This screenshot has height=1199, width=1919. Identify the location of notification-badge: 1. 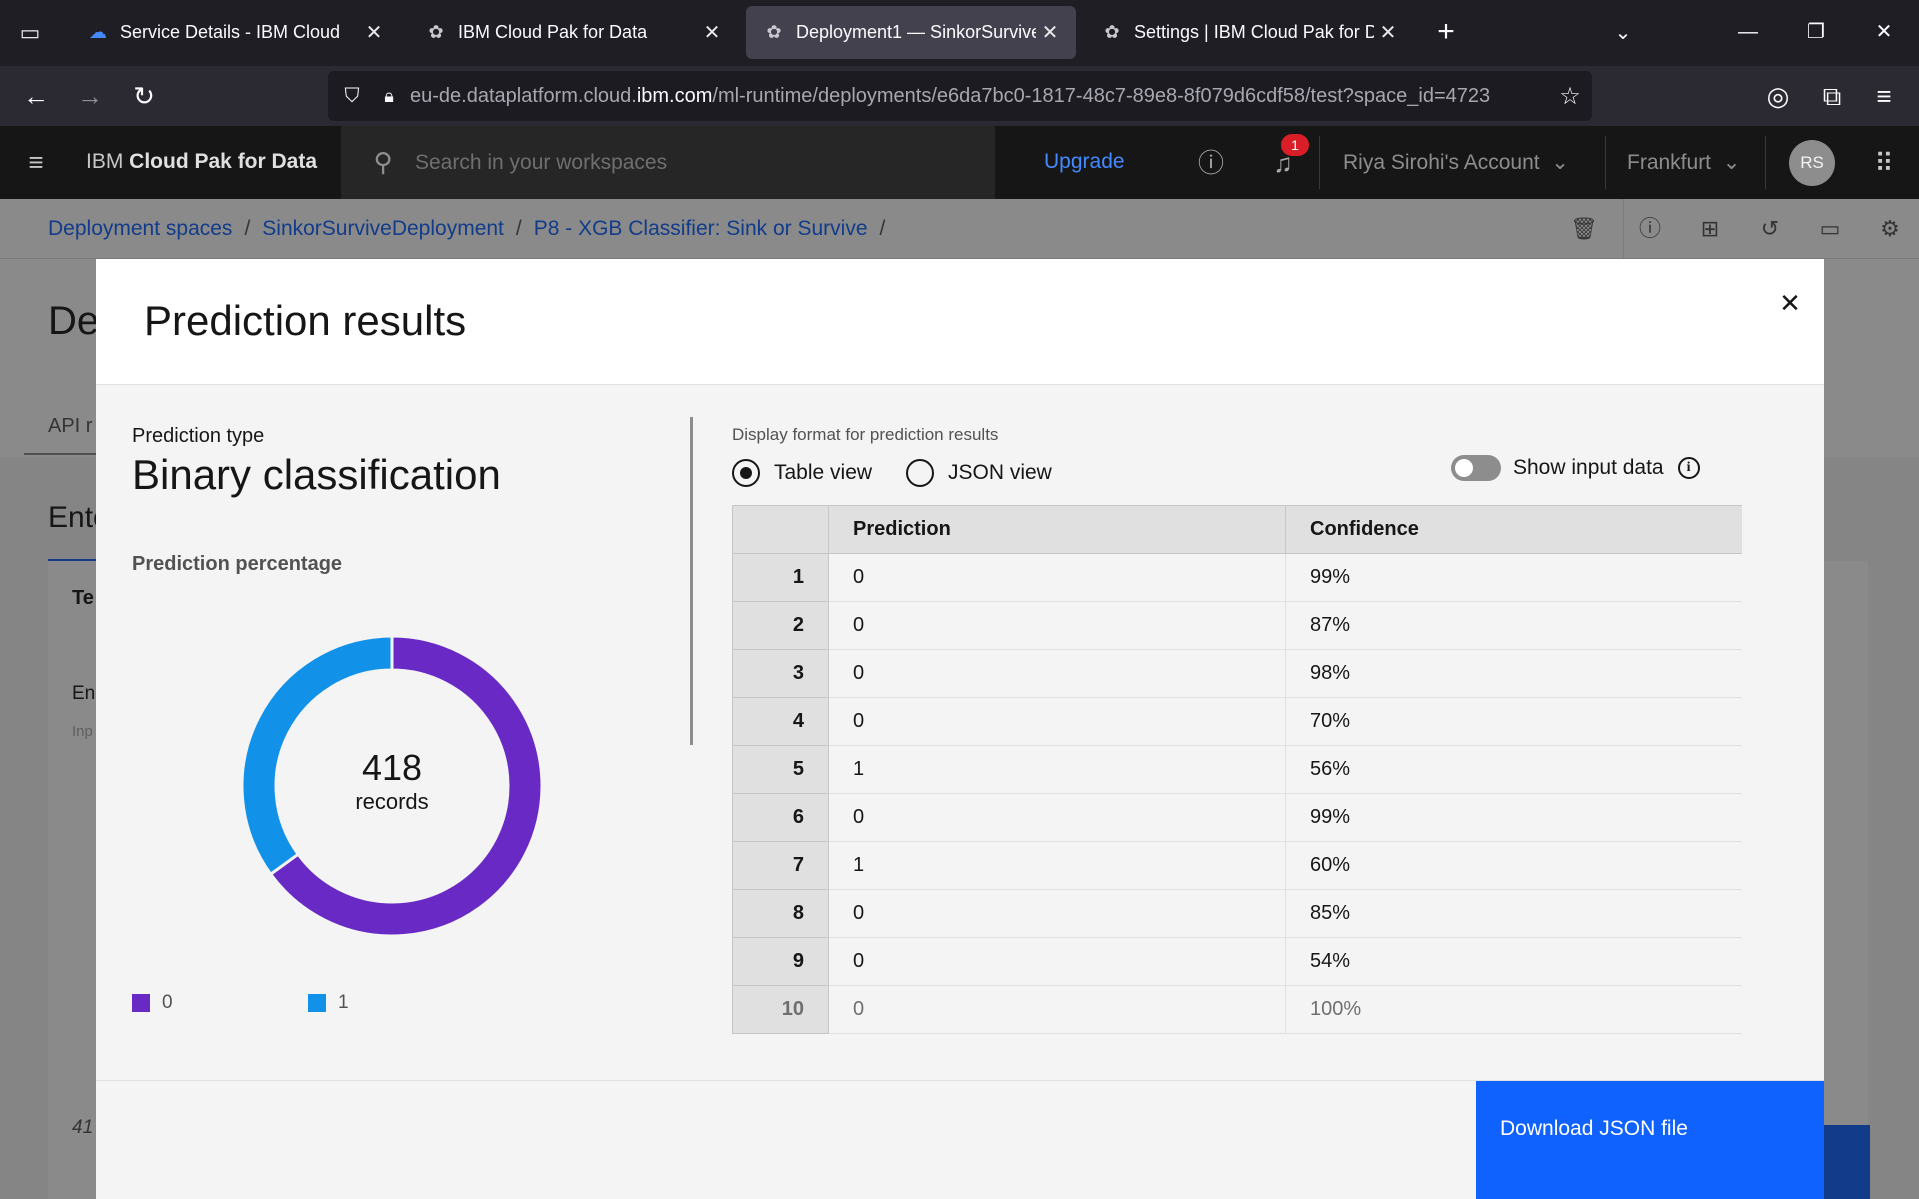
(1295, 145).